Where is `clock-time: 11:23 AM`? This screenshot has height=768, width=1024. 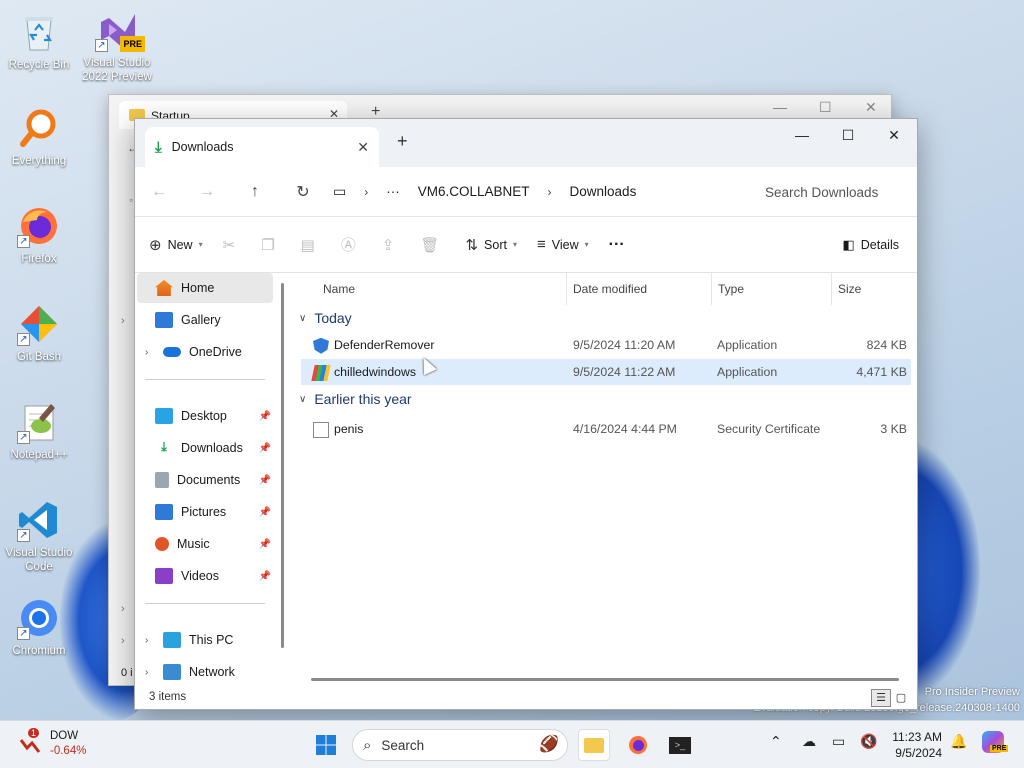
clock-time: 11:23 AM is located at coordinates (917, 737).